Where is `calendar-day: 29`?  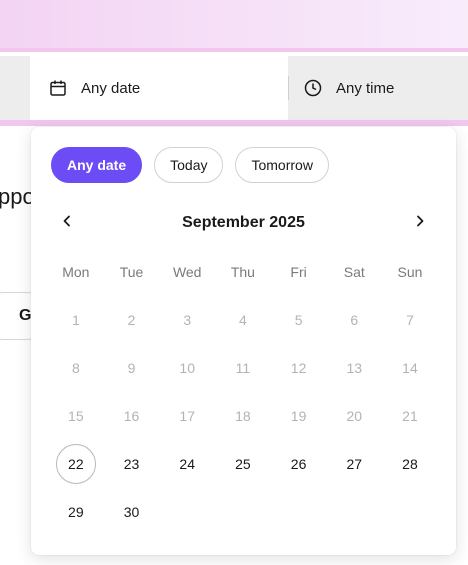
calendar-day: 29 is located at coordinates (76, 512).